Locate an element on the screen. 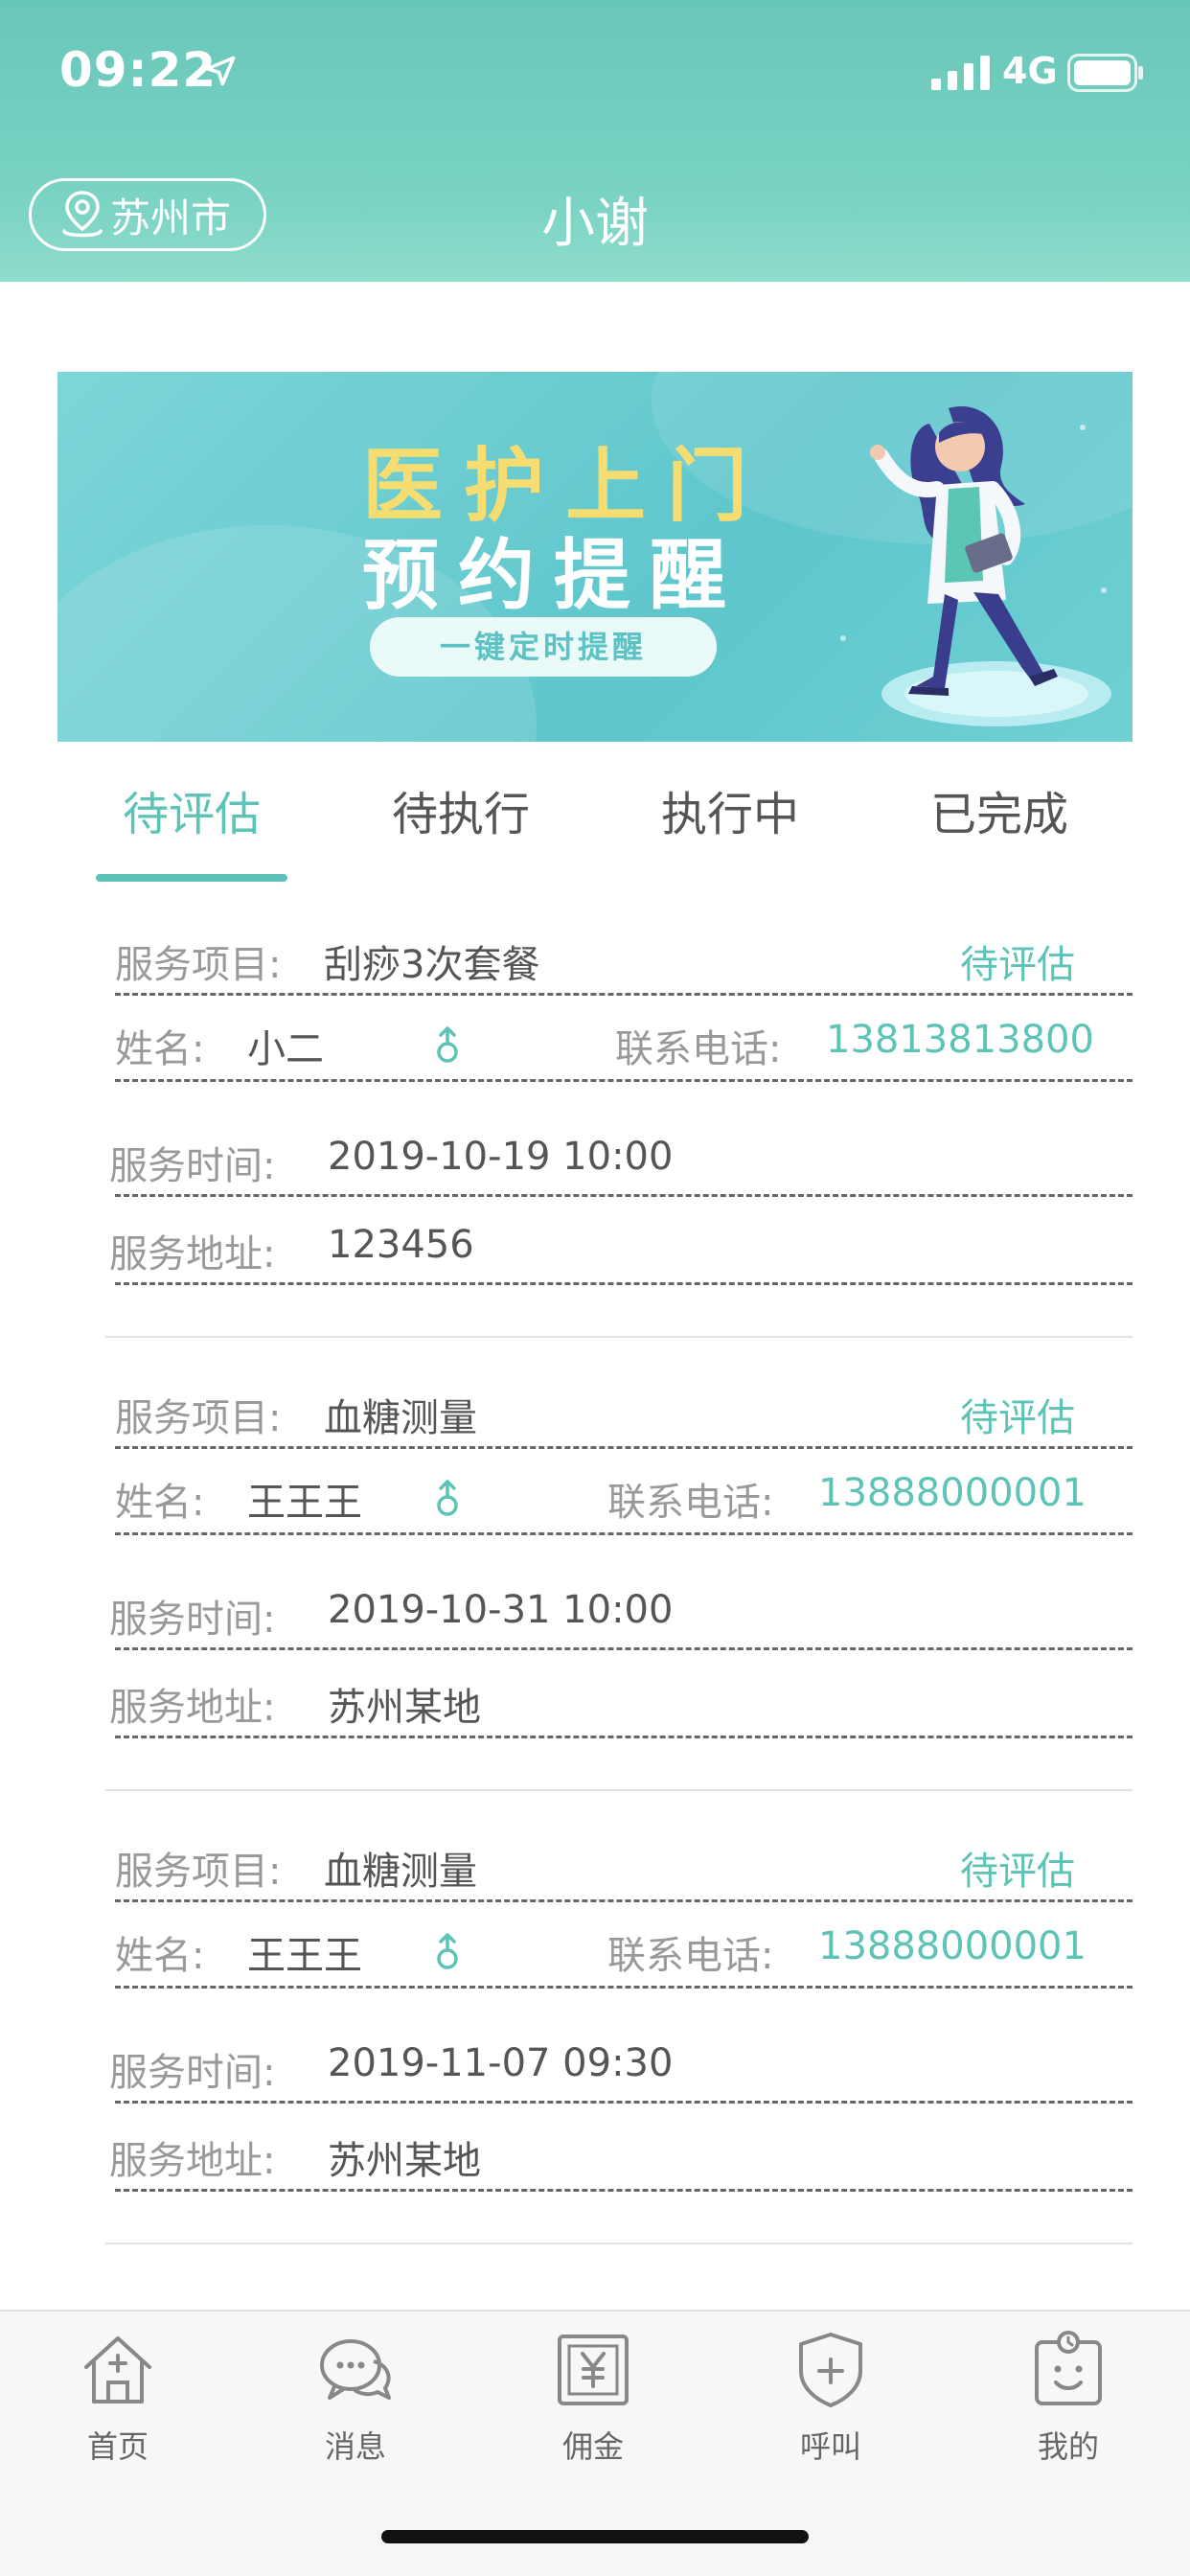 This screenshot has height=2576, width=1190. service-address-value: 123456 is located at coordinates (401, 1245).